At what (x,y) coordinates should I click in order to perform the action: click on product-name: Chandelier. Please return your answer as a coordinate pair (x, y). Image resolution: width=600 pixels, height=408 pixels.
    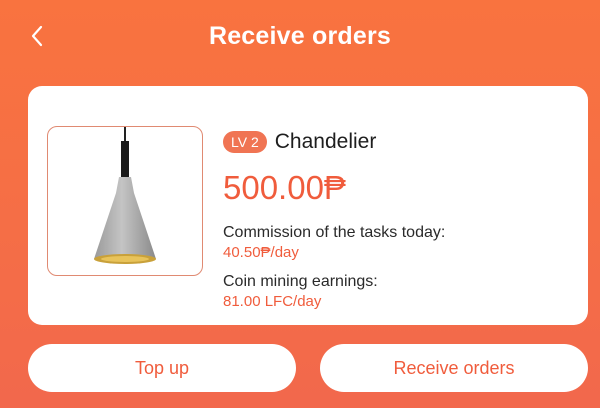
    Looking at the image, I should click on (325, 141).